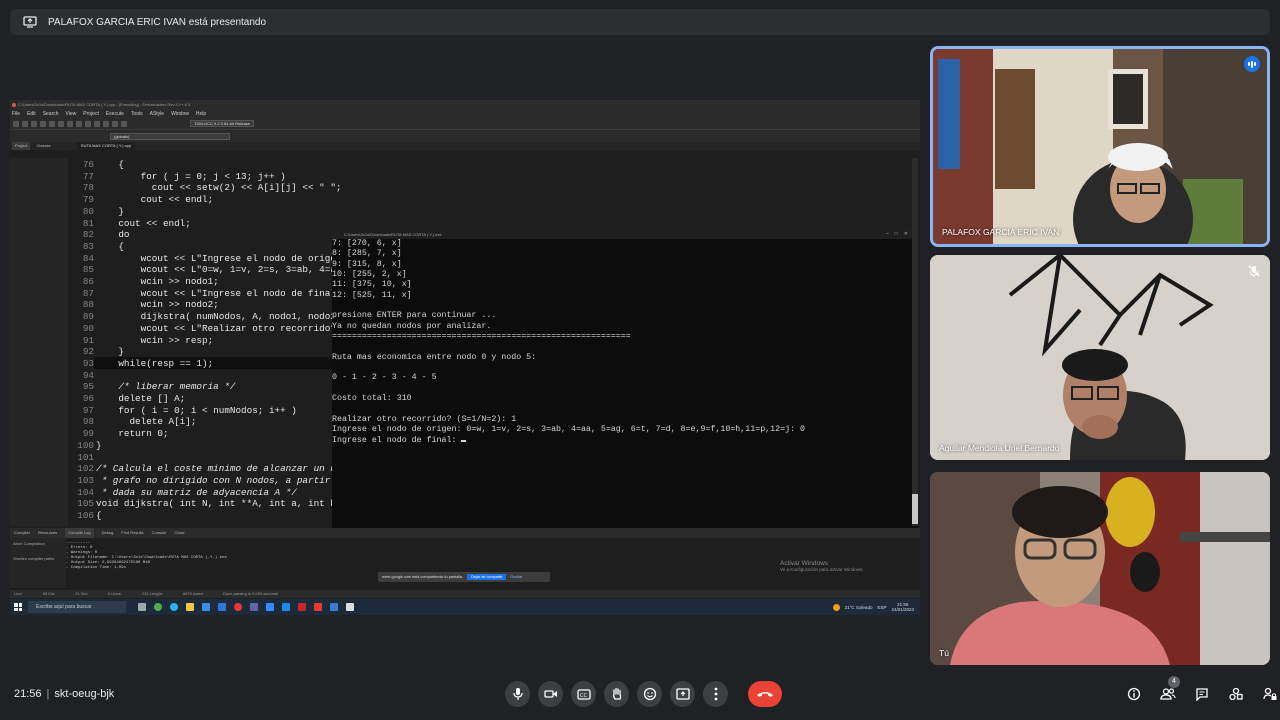 This screenshot has height=720, width=1280. What do you see at coordinates (43, 146) in the screenshot?
I see `tab-classes: Classes` at bounding box center [43, 146].